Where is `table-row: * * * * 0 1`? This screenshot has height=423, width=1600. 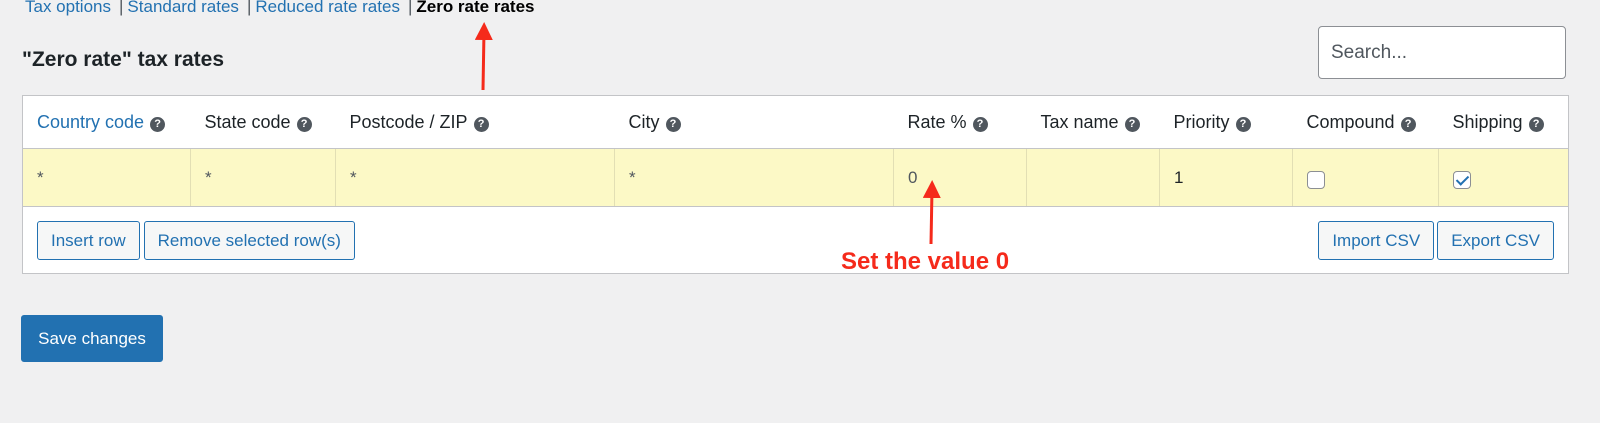
table-row: * * * * 0 1 is located at coordinates (795, 177).